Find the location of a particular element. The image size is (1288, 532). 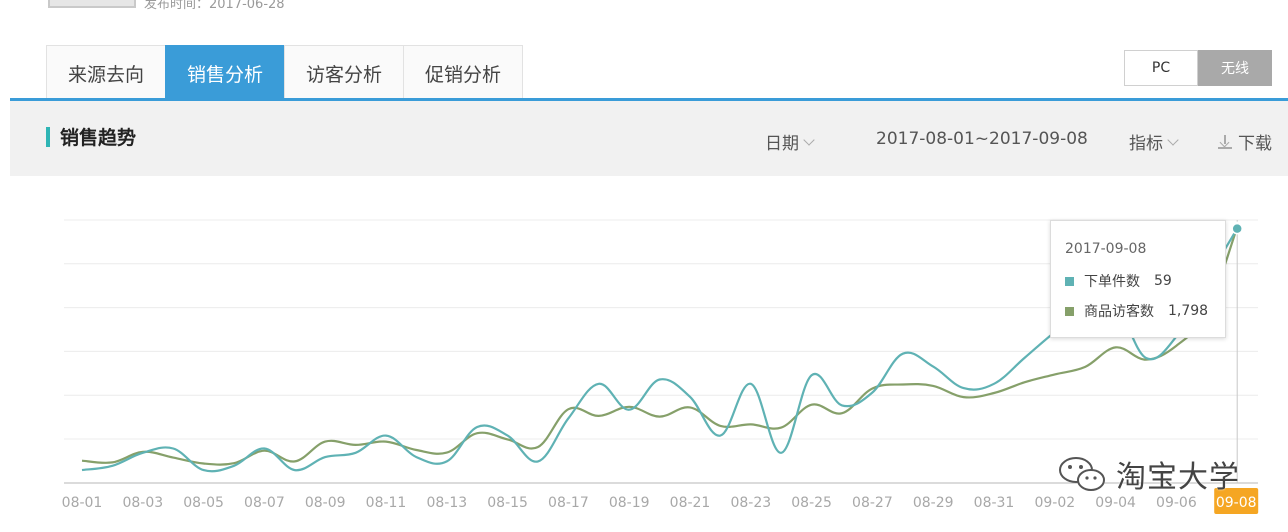

x-tick-label: 08-01 is located at coordinates (82, 503).